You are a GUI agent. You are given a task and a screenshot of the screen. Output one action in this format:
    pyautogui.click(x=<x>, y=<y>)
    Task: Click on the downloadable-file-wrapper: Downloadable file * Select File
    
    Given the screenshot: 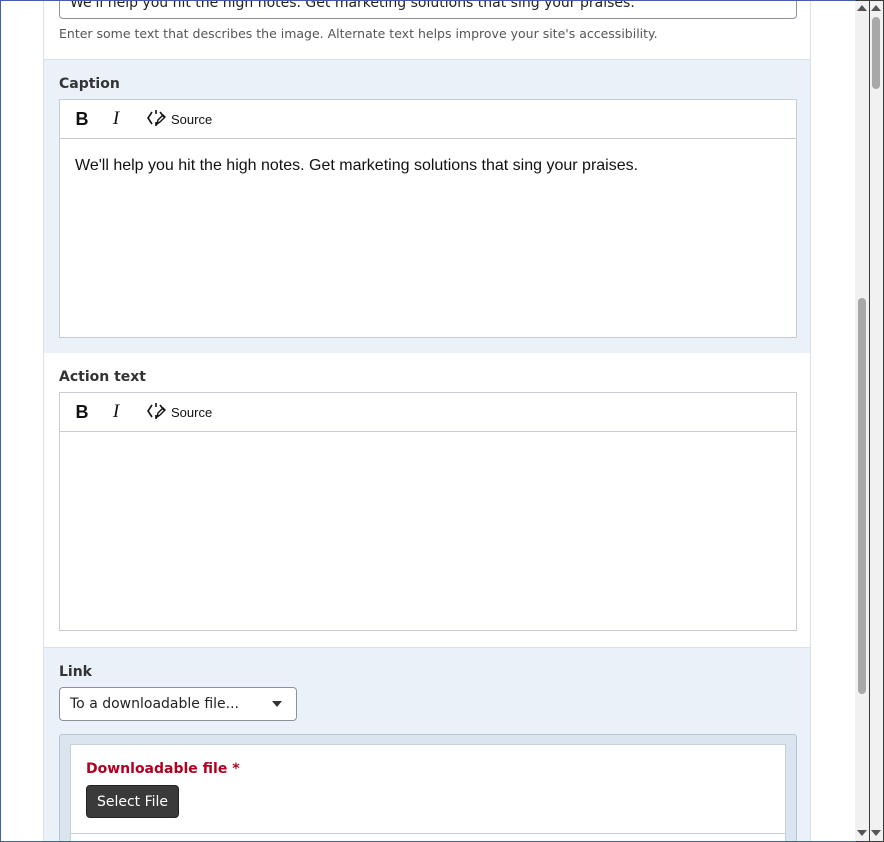 What is the action you would take?
    pyautogui.click(x=428, y=787)
    